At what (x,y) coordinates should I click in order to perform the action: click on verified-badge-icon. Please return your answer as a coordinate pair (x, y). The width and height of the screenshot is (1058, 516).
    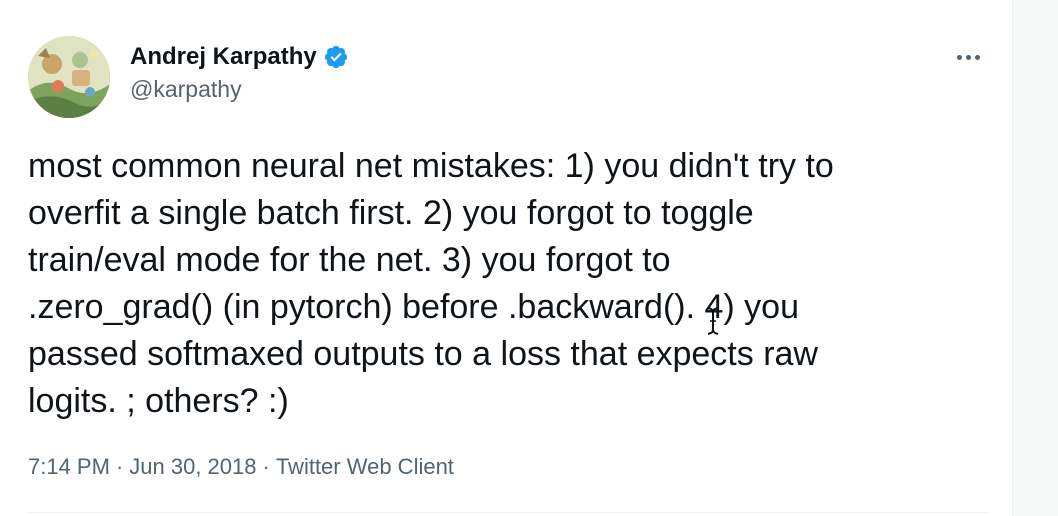
    Looking at the image, I should click on (336, 57).